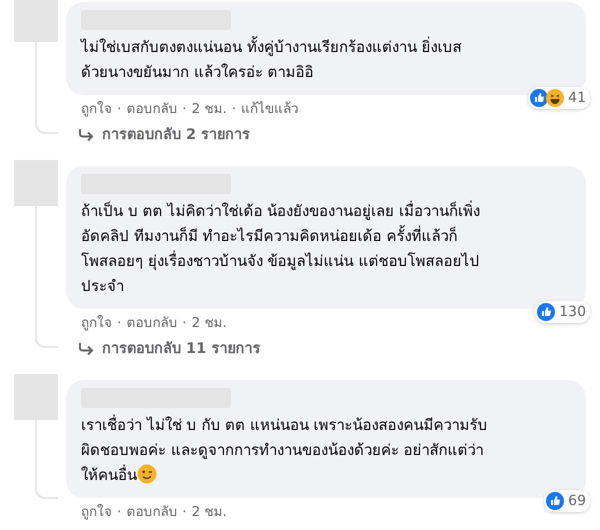  Describe the element at coordinates (572, 312) in the screenshot. I see `reaction-number: 130` at that location.